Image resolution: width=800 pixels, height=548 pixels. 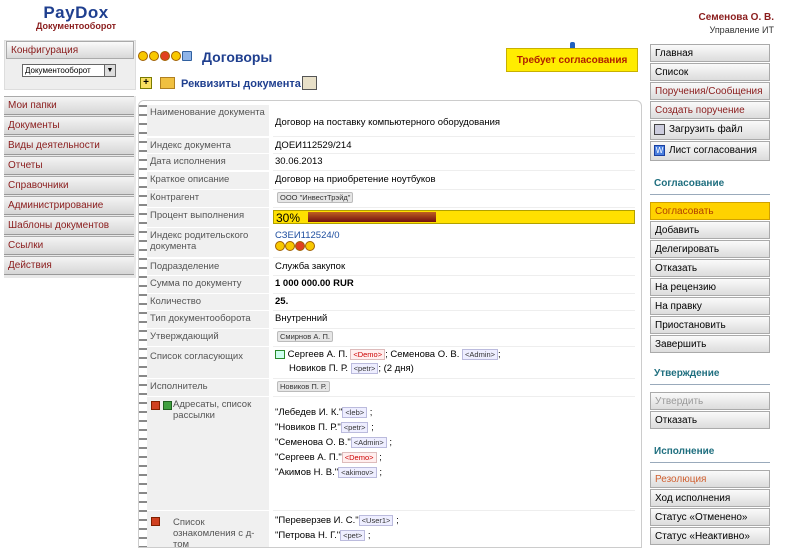 What do you see at coordinates (76, 12) in the screenshot?
I see `logo-title: PayDox` at bounding box center [76, 12].